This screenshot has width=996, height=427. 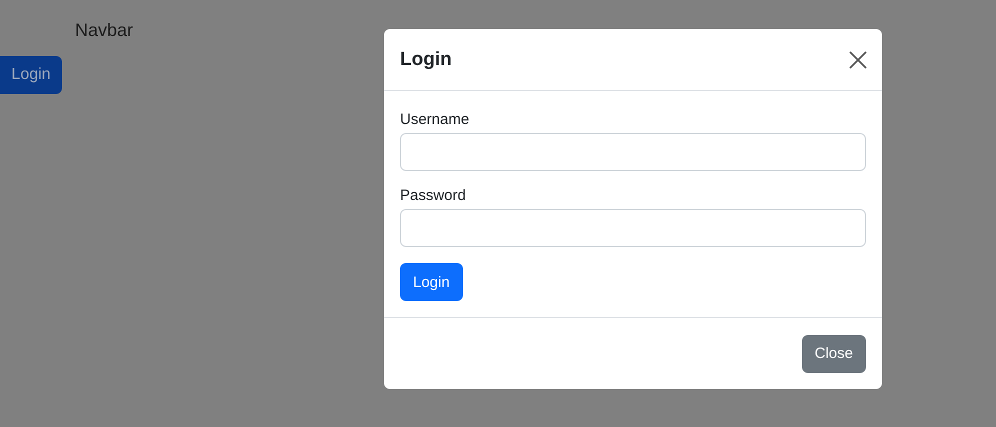 What do you see at coordinates (433, 196) in the screenshot?
I see `field-label: Password` at bounding box center [433, 196].